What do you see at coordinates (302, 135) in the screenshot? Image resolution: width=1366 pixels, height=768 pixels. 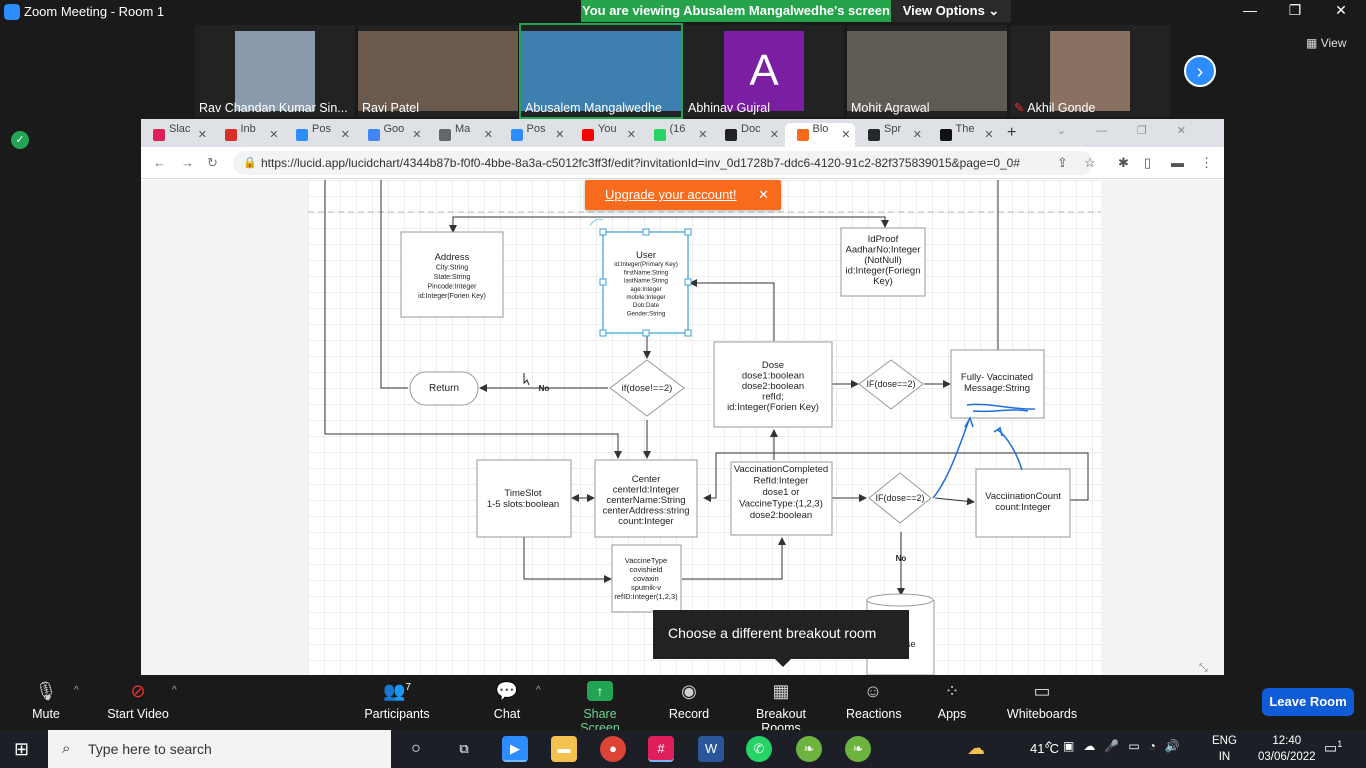 I see `favicon-icon` at bounding box center [302, 135].